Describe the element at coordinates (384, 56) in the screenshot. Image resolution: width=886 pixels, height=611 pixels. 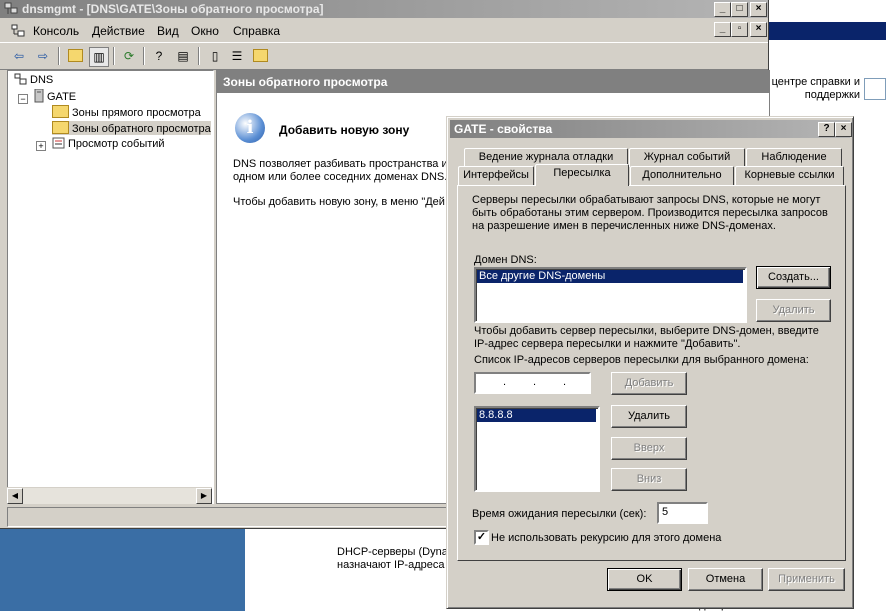
I see `toolbar: ⇦ ⇨ ▥ ⟳ ? ▤ ▯ ☰` at that location.